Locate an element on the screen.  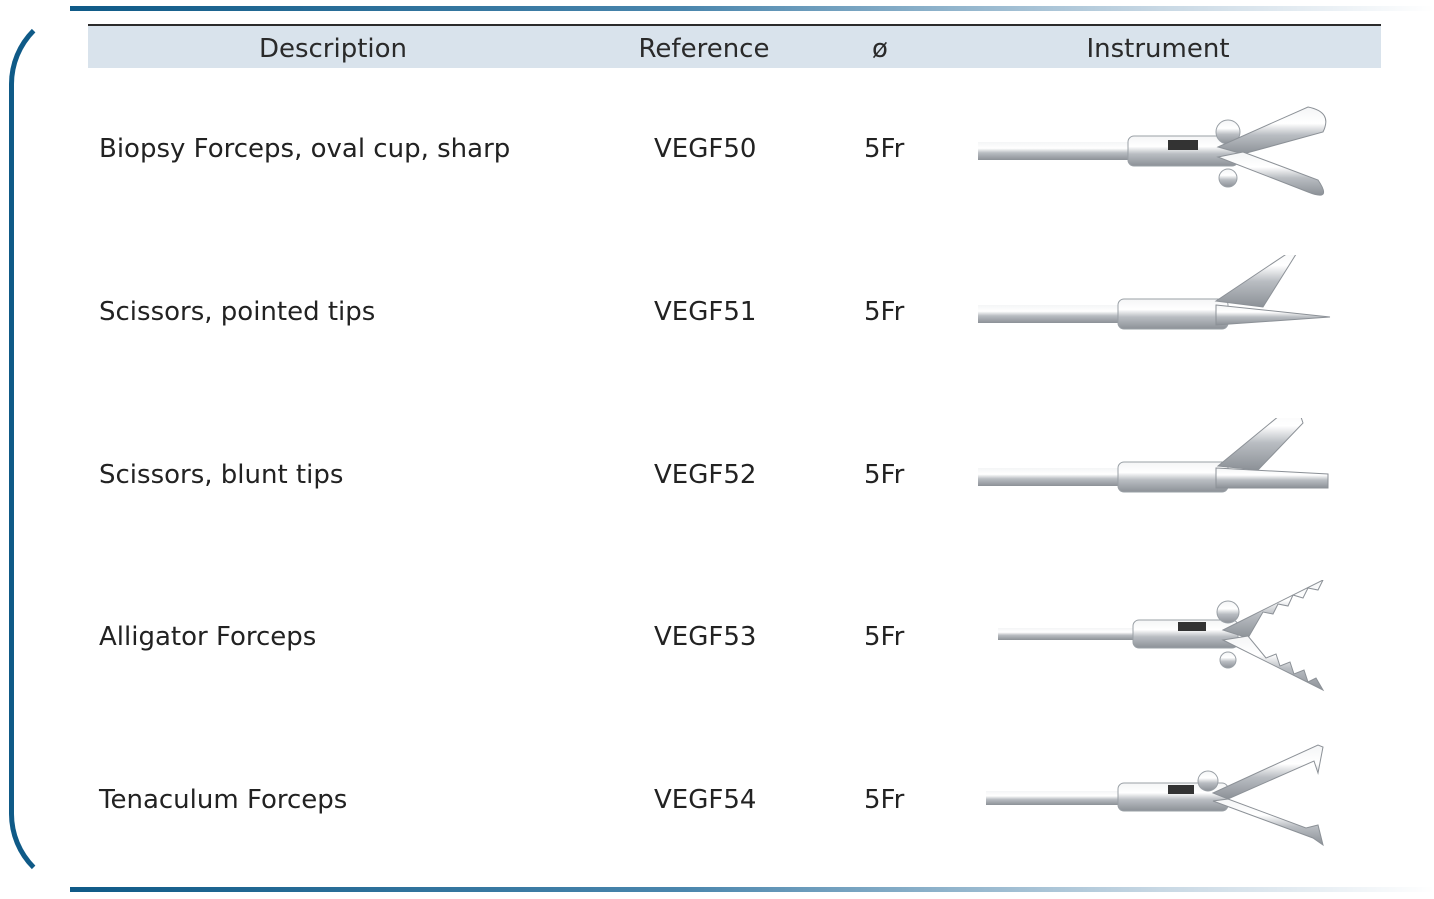
frame-top-line is located at coordinates (752, 8).